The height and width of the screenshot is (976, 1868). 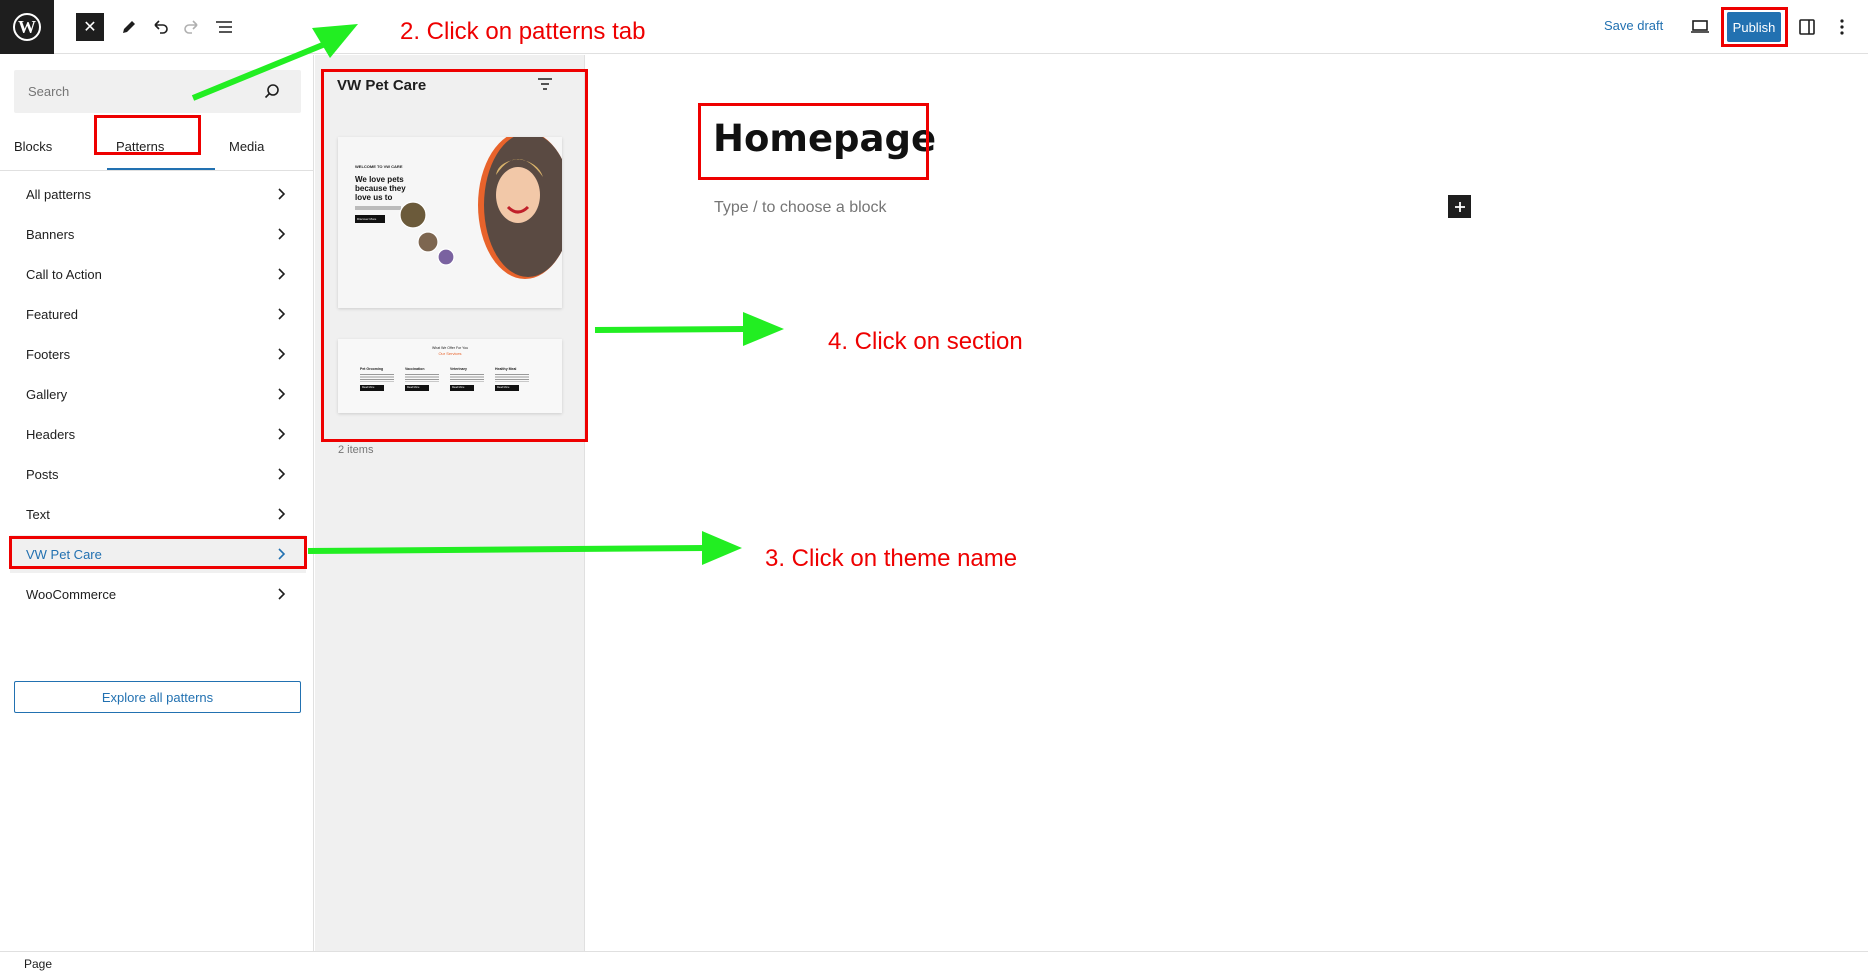 I want to click on pattern-category-label: Banners, so click(x=50, y=234).